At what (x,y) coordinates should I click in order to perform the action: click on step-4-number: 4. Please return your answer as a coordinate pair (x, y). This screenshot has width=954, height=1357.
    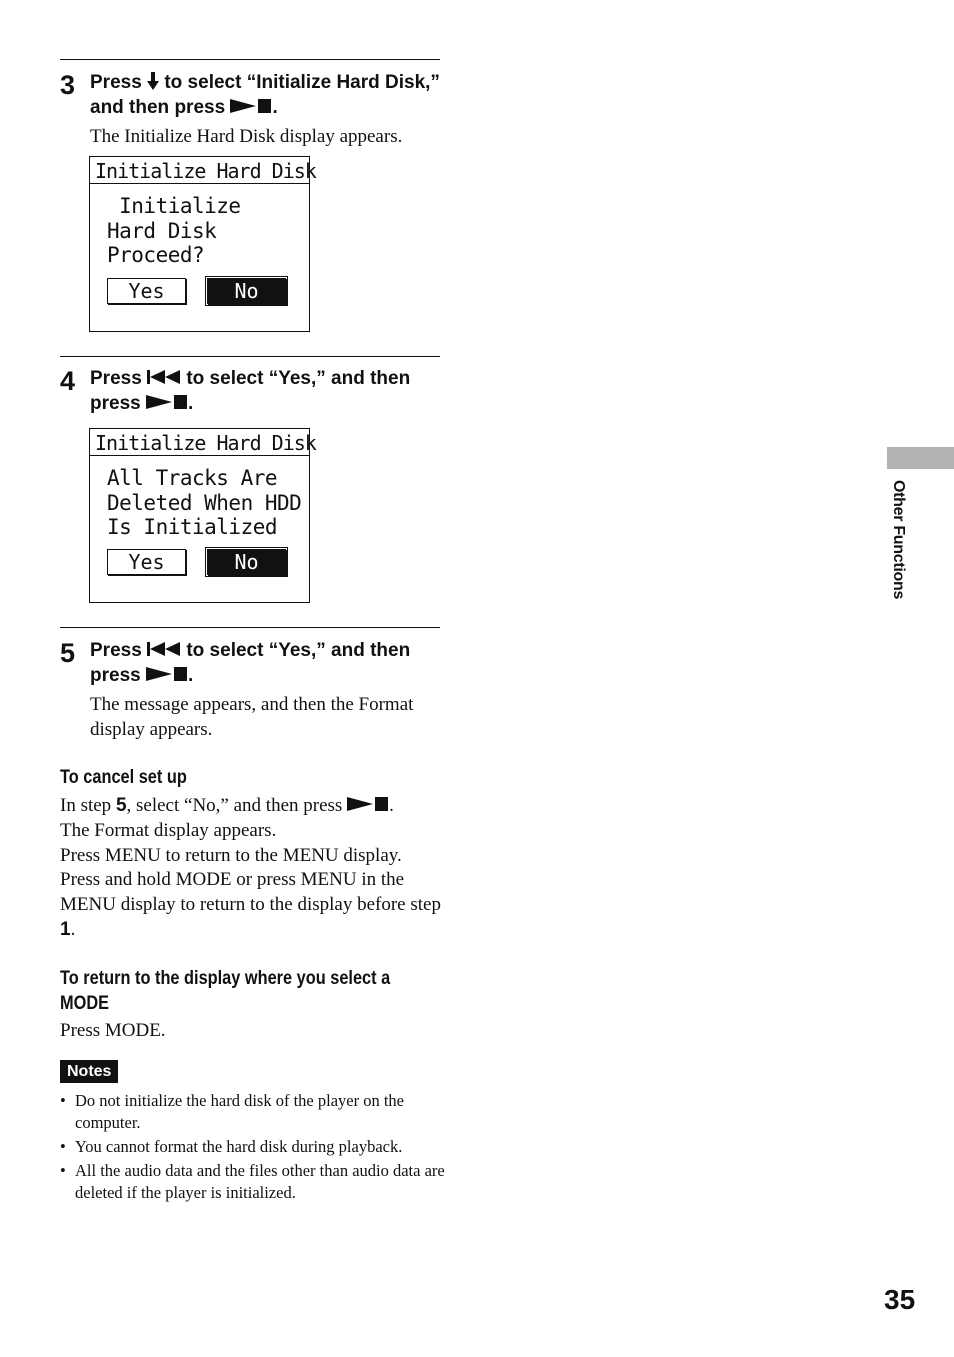
    Looking at the image, I should click on (68, 381).